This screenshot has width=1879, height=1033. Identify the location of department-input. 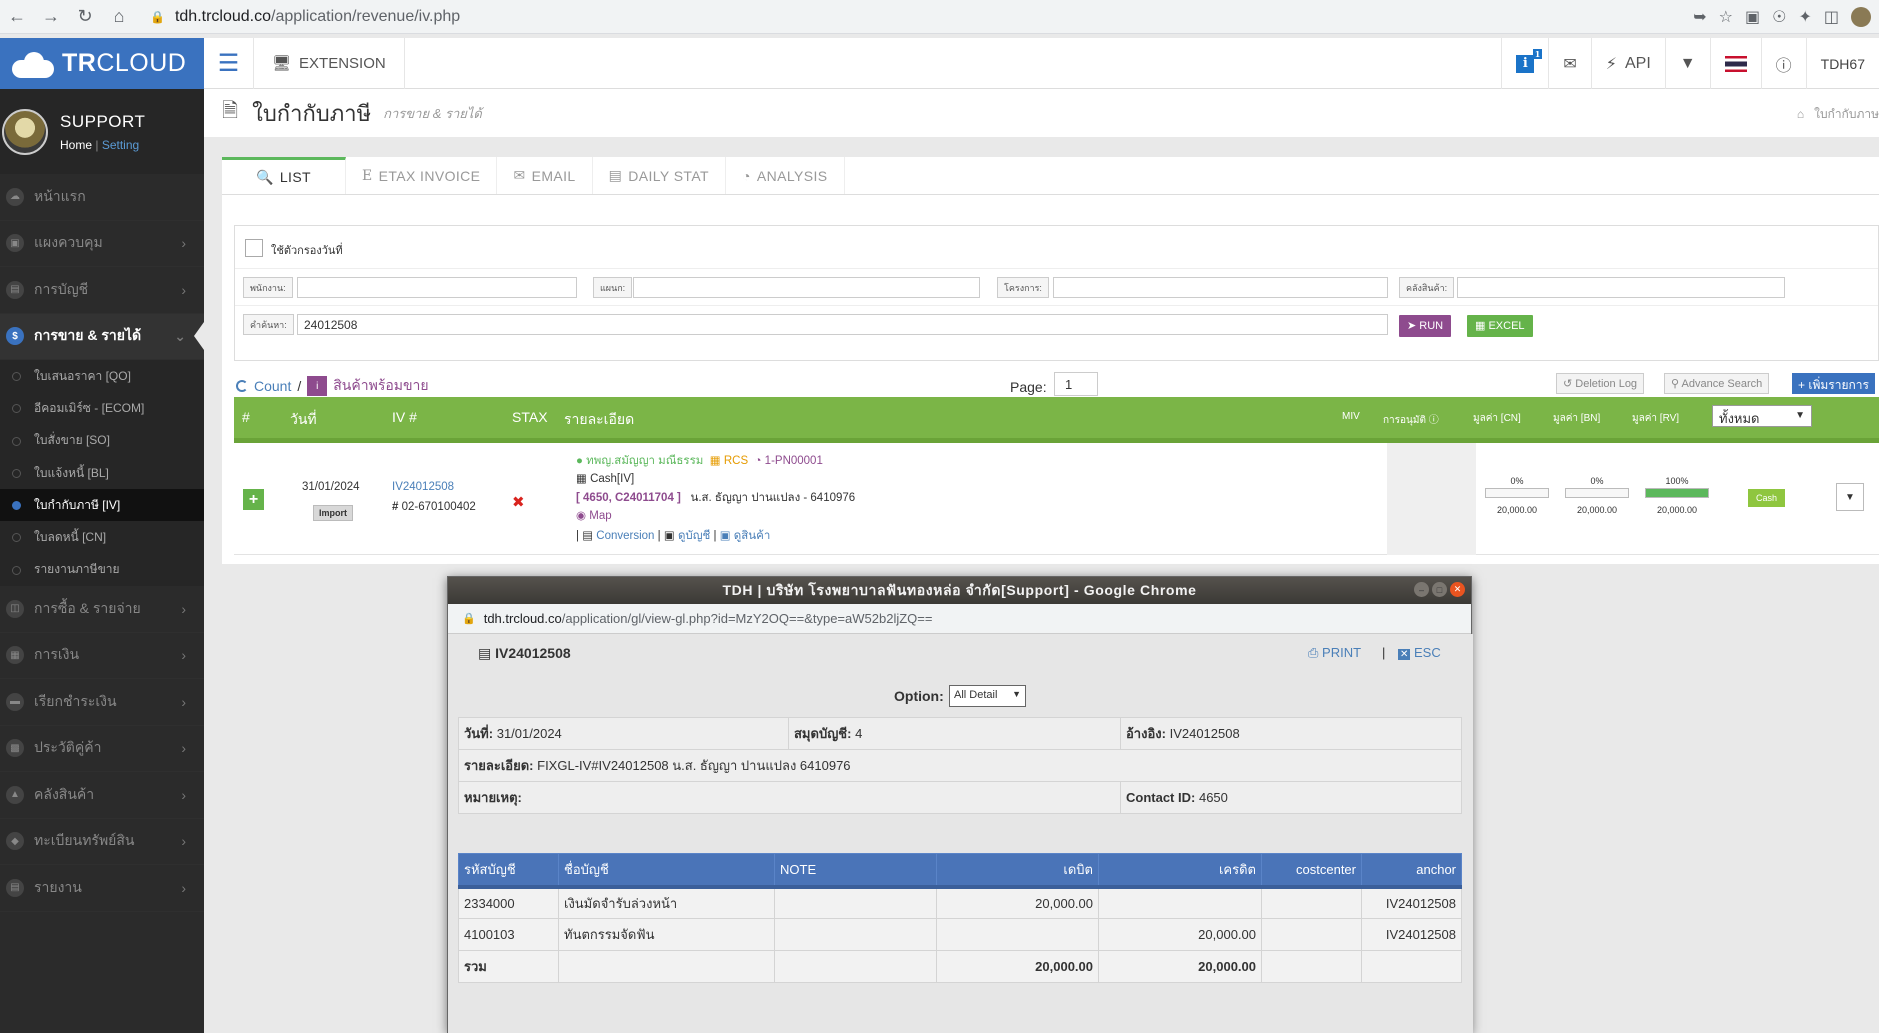
(806, 287).